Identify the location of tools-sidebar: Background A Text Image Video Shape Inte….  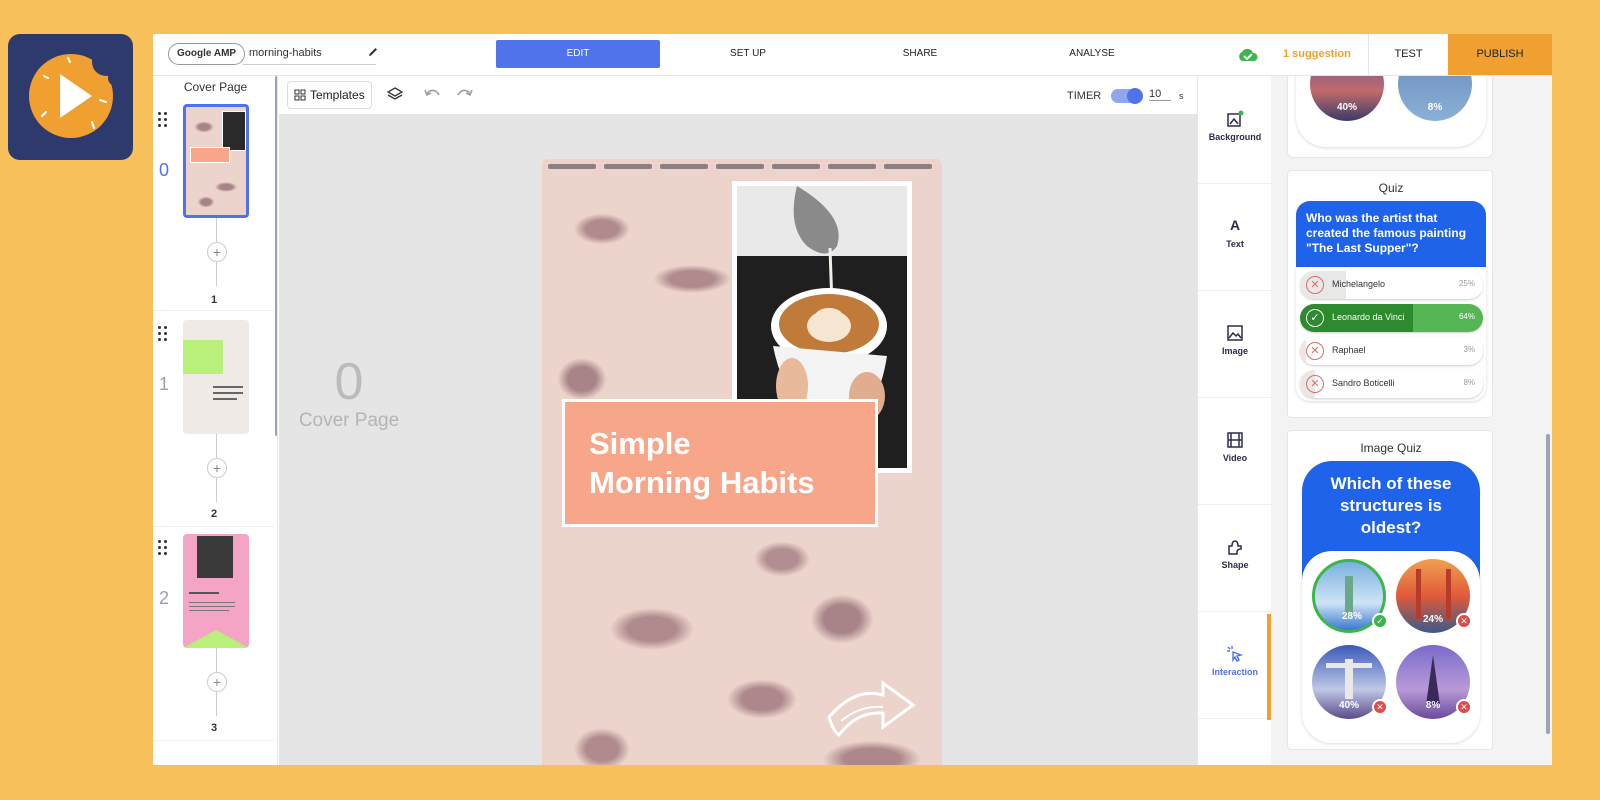
(1234, 420).